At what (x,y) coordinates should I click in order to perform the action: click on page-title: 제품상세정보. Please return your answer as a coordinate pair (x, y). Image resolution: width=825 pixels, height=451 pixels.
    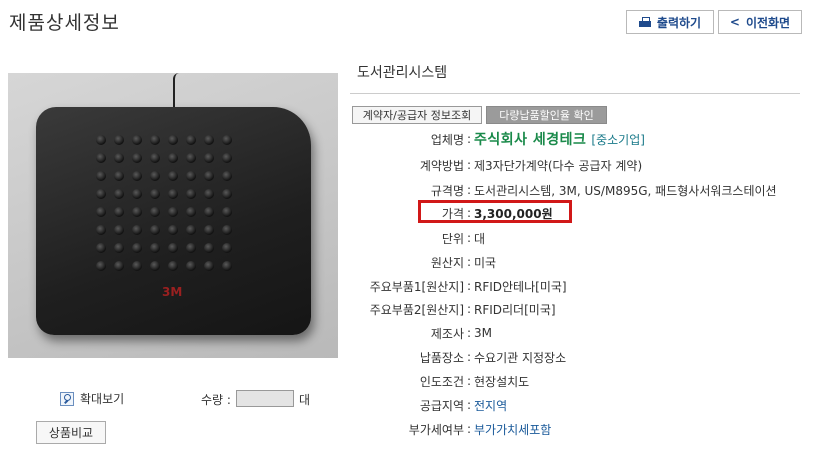
    Looking at the image, I should click on (64, 23).